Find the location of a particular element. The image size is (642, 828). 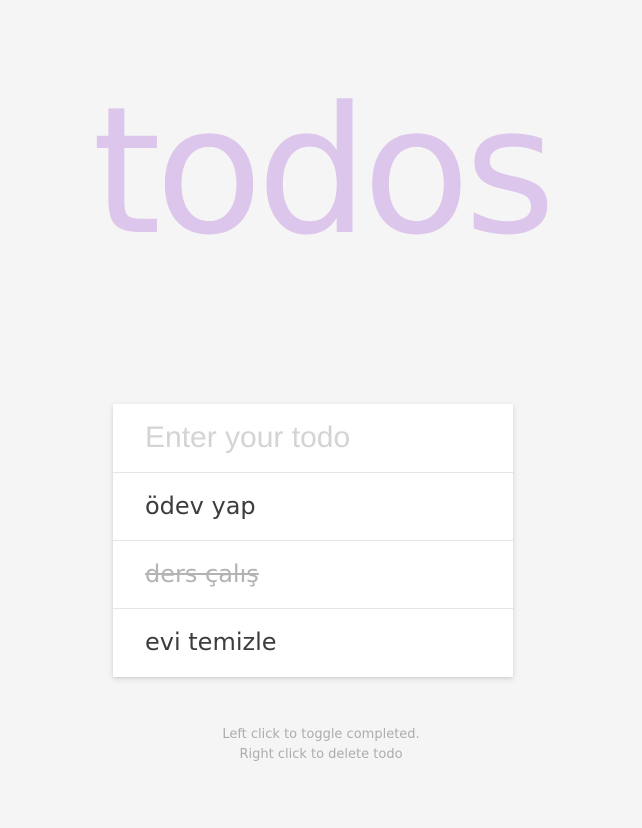

footer-hint-toggle: Left click to toggle completed. is located at coordinates (321, 734).